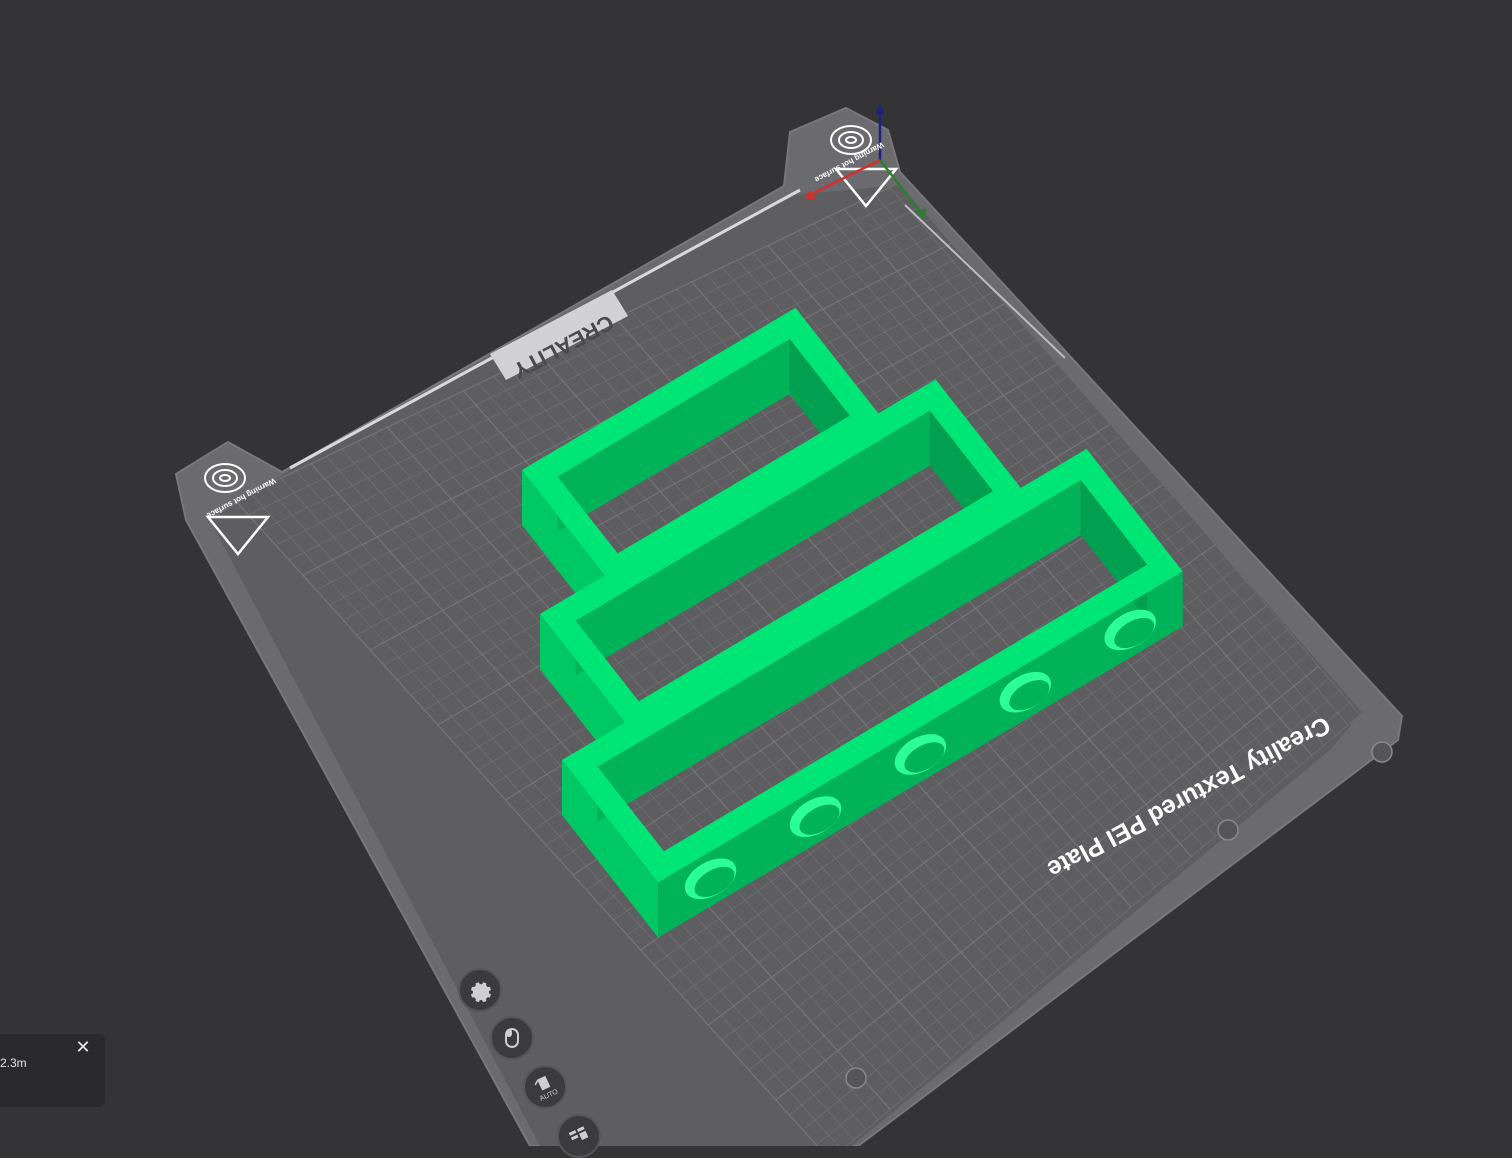 The image size is (1512, 1158). I want to click on close-icon: ✕, so click(83, 1047).